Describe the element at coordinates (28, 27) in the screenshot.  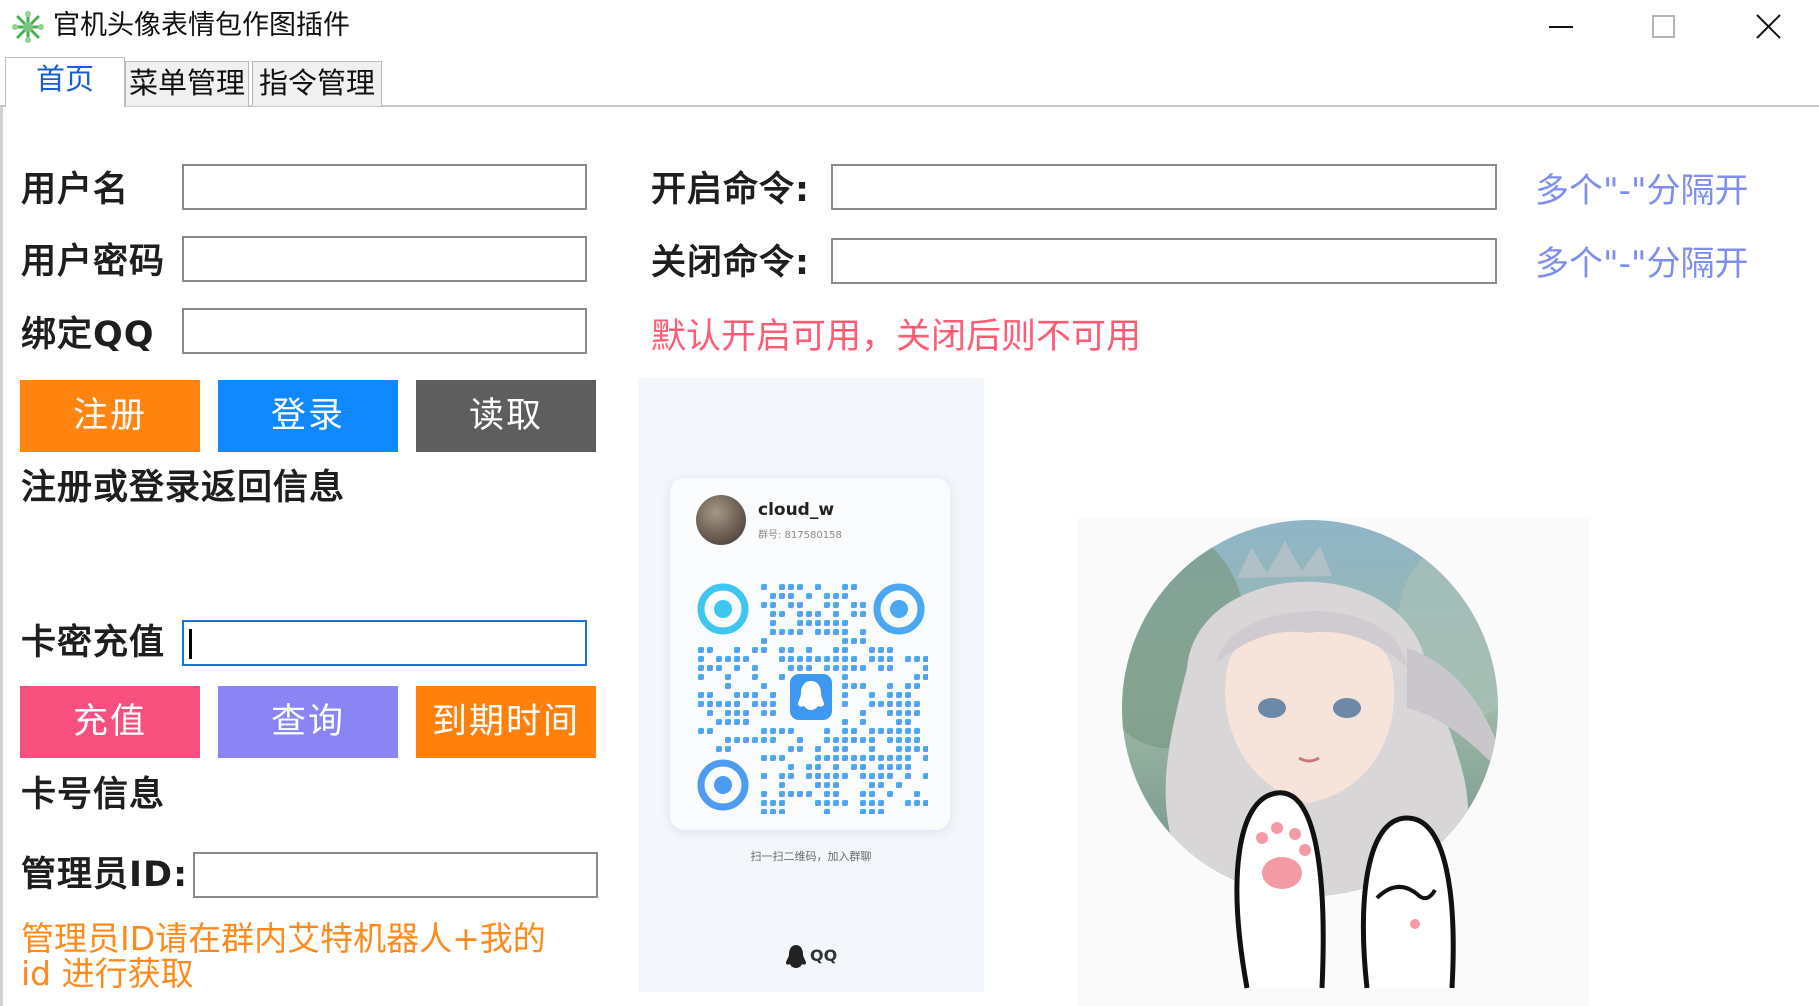
I see `snowflake-icon` at that location.